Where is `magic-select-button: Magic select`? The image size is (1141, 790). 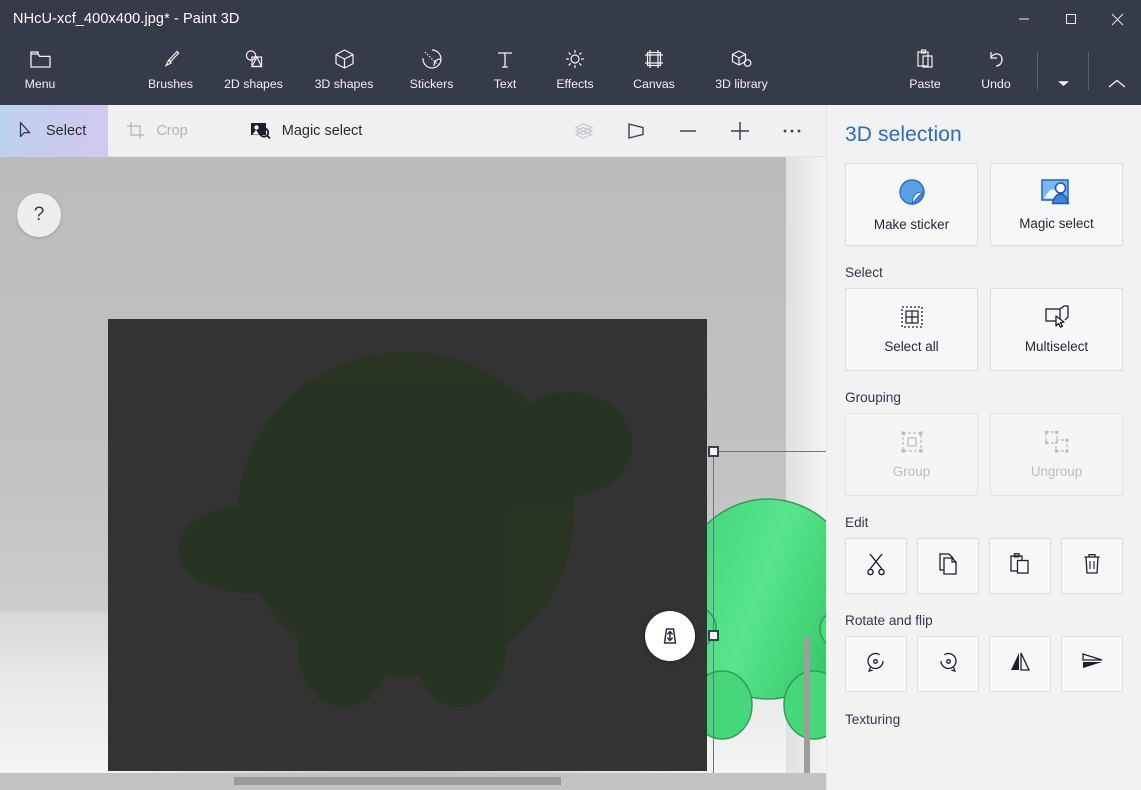 magic-select-button: Magic select is located at coordinates (1056, 204).